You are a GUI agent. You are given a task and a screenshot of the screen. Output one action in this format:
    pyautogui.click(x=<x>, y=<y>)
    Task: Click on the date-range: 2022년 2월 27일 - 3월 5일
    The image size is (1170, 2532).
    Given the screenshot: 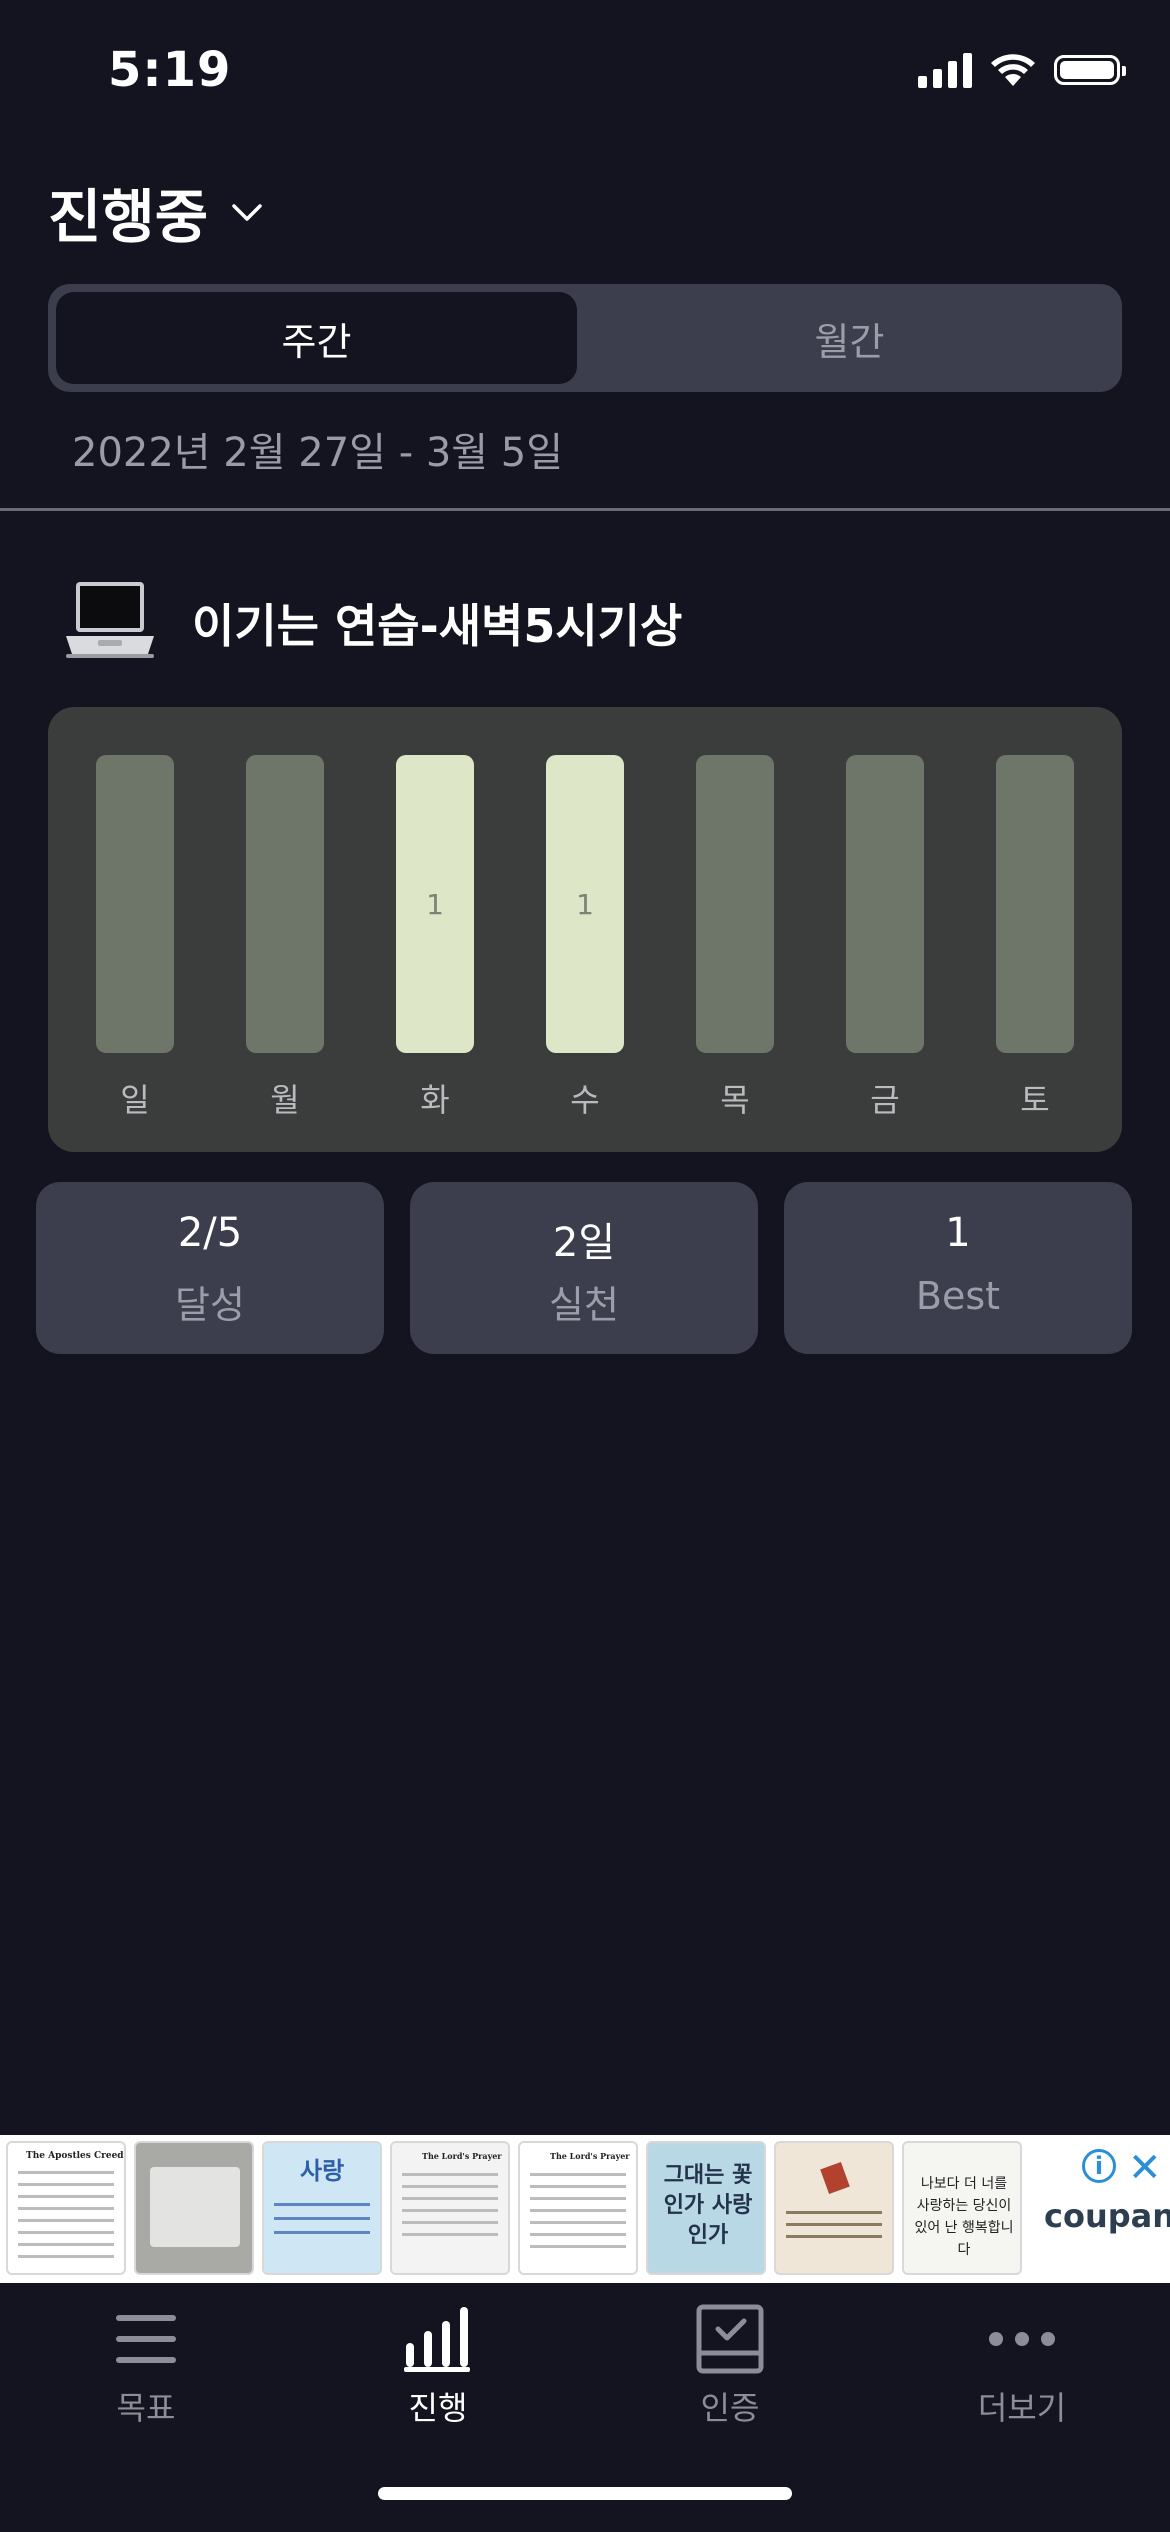 What is the action you would take?
    pyautogui.click(x=318, y=453)
    